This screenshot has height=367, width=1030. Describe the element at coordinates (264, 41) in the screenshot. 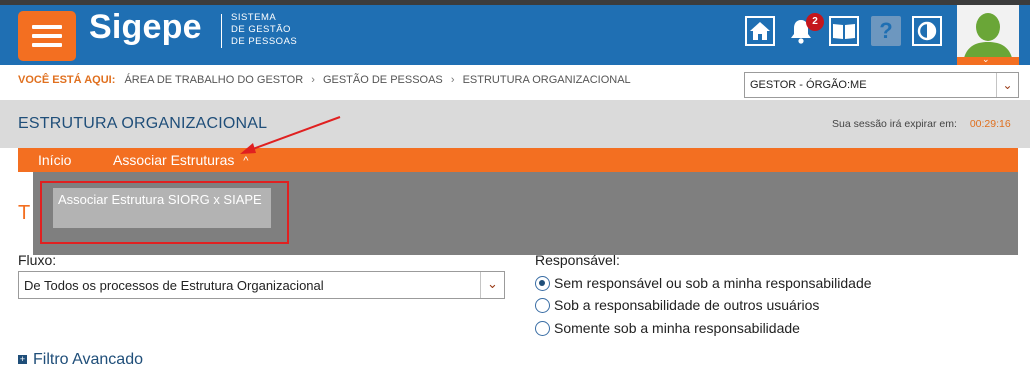

I see `brand-subtitle-line: DE PESSOAS` at that location.